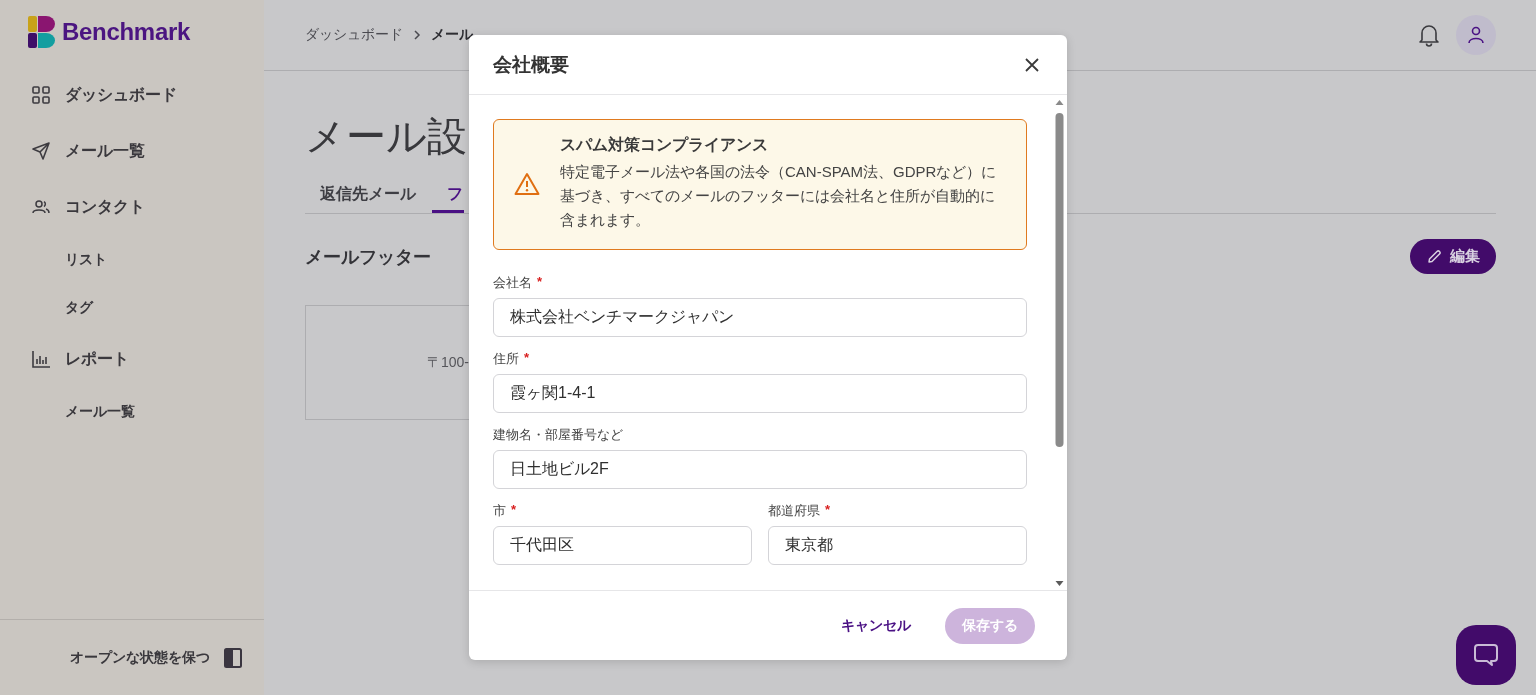 This screenshot has height=695, width=1536. Describe the element at coordinates (417, 35) in the screenshot. I see `chevron-right-icon` at that location.